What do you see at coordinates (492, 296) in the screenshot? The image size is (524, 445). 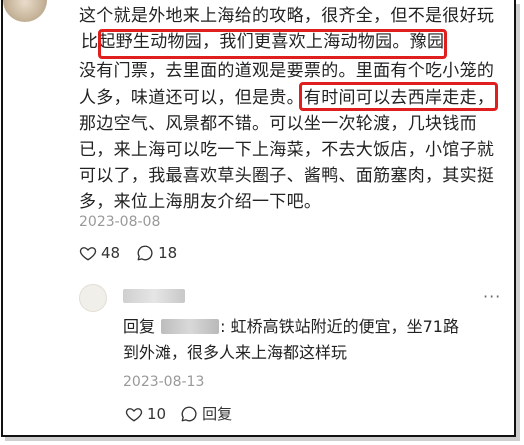 I see `more-icon: ···` at bounding box center [492, 296].